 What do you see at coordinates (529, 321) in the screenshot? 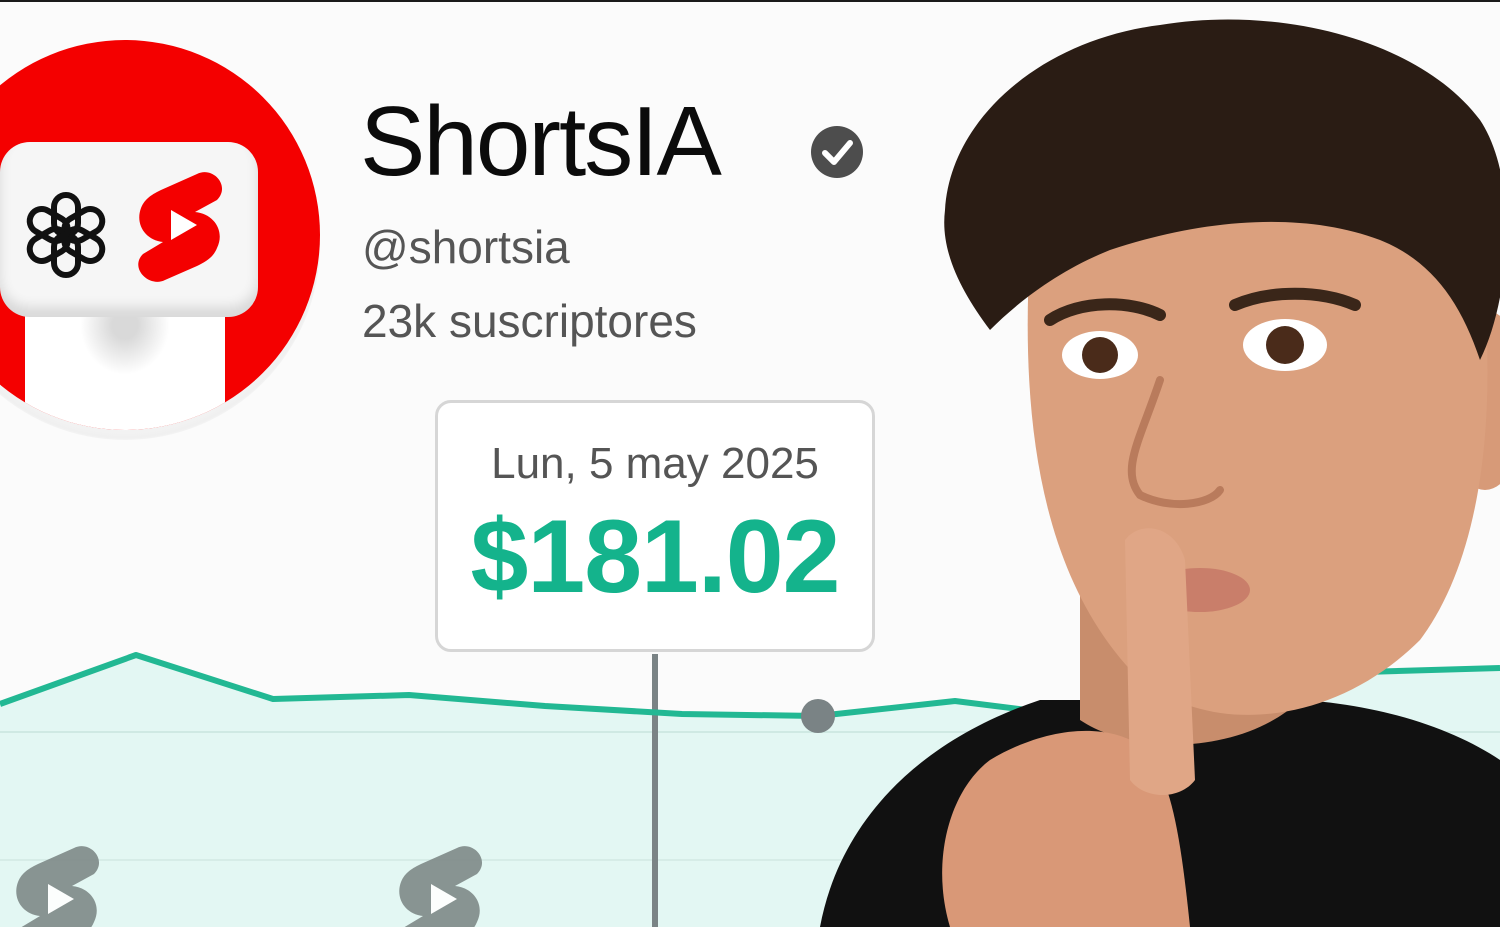
I see `subscriber-count: 23k suscriptores` at bounding box center [529, 321].